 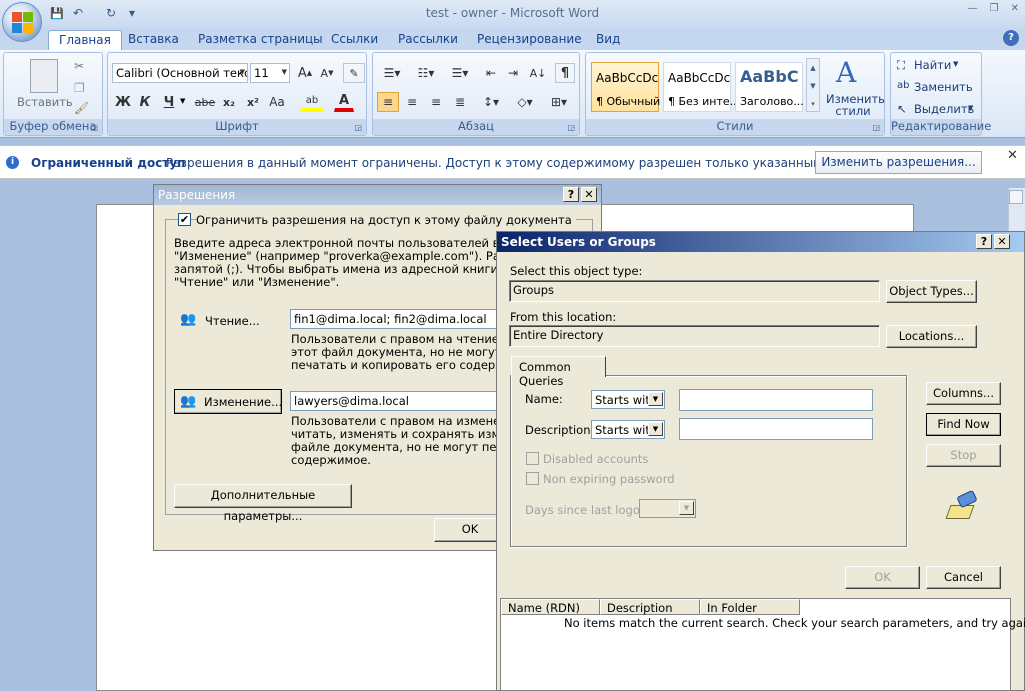 What do you see at coordinates (111, 13) in the screenshot?
I see `redo-icon: ↻` at bounding box center [111, 13].